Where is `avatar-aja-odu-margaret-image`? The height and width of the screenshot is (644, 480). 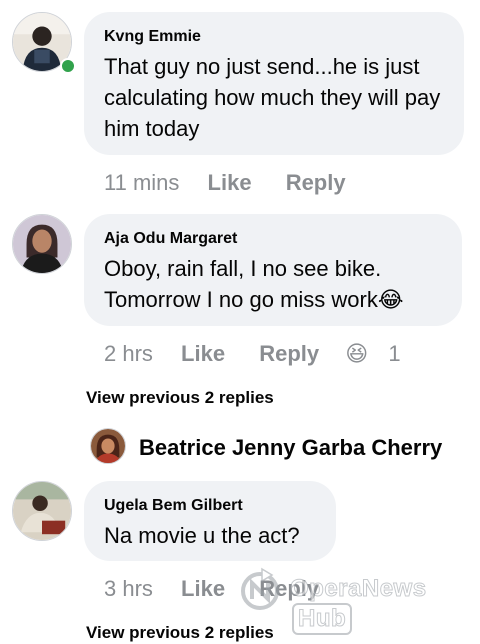
avatar-aja-odu-margaret-image is located at coordinates (42, 244).